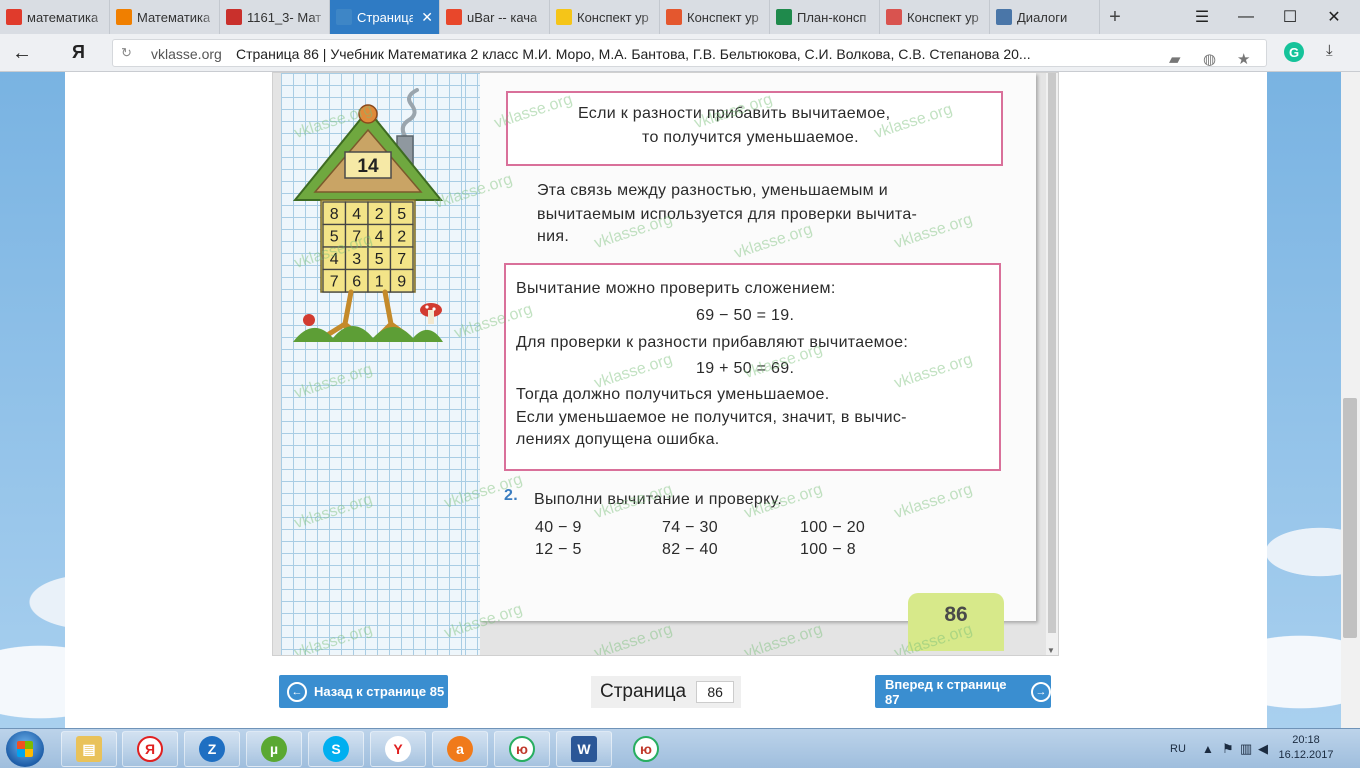  Describe the element at coordinates (1178, 748) in the screenshot. I see `language-indicator: RU` at that location.